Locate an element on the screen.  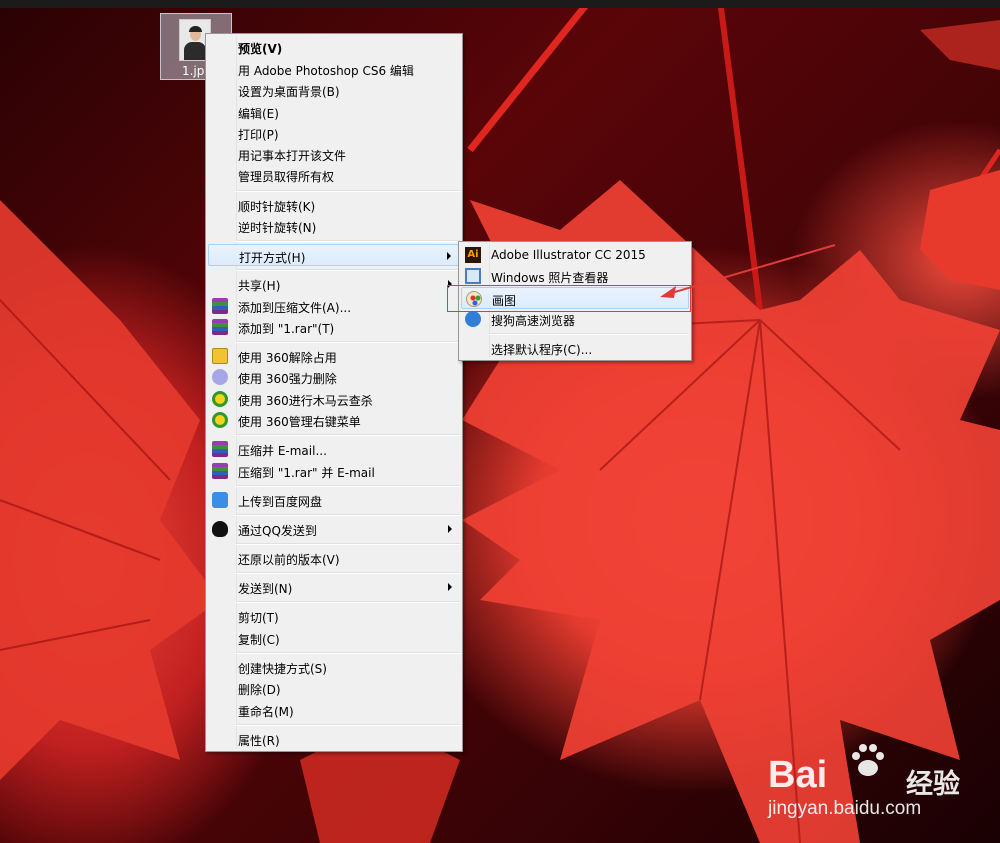
360-unlock-icon is located at coordinates (220, 356).